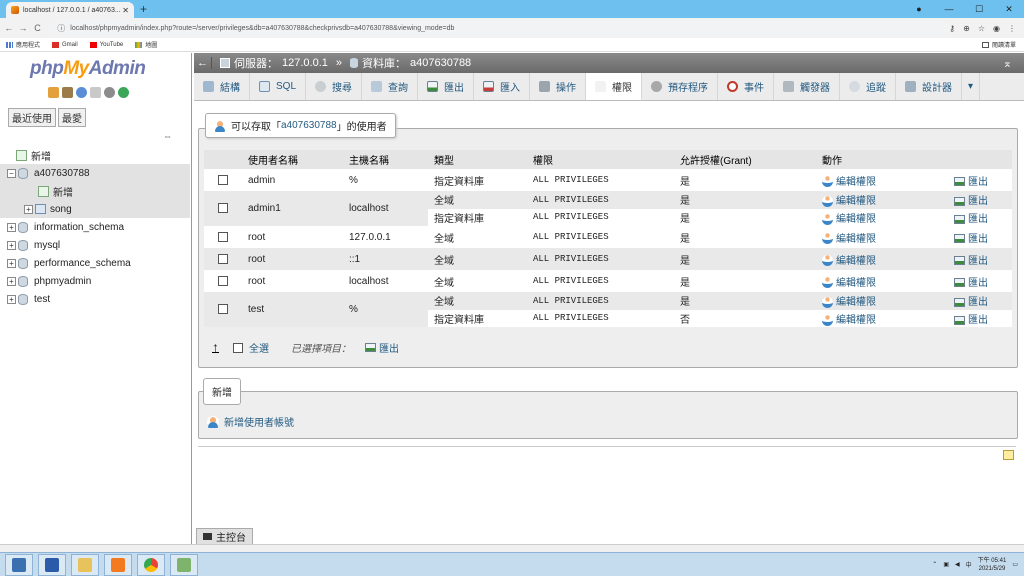 The height and width of the screenshot is (576, 1024). I want to click on tab-import: 匯入, so click(502, 86).